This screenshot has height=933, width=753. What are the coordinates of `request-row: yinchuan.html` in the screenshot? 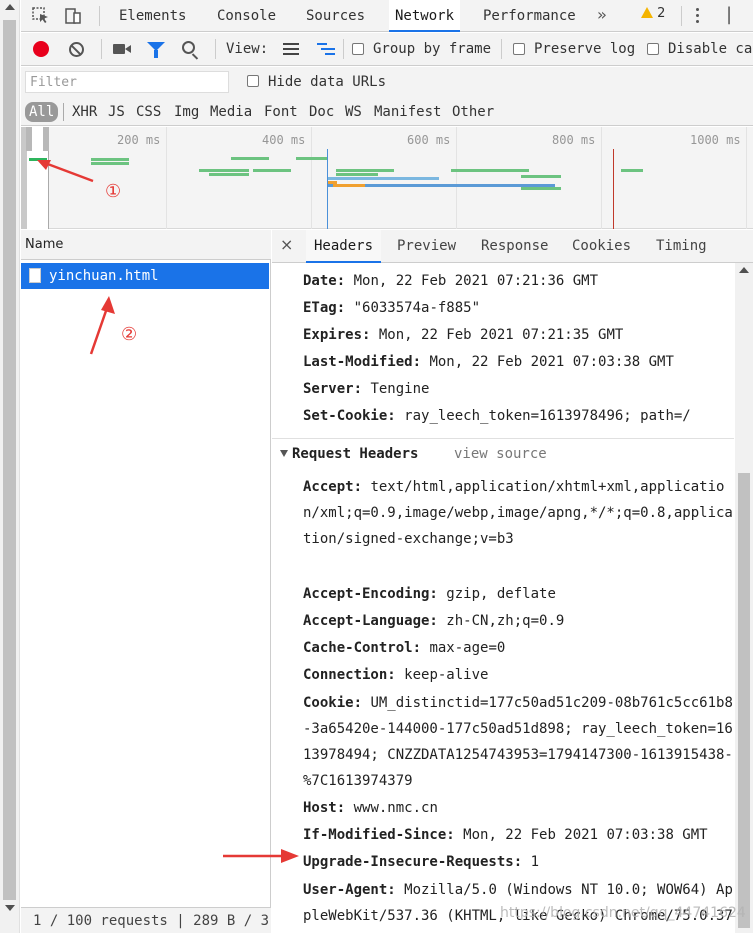 It's located at (145, 276).